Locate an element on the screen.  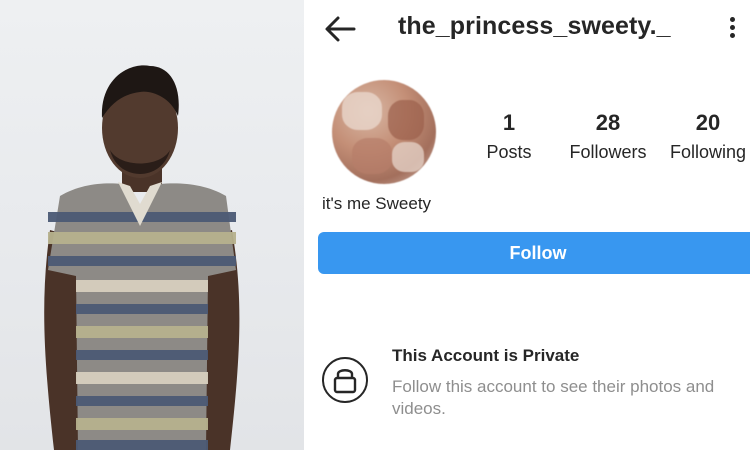
profile-avatar is located at coordinates (384, 132).